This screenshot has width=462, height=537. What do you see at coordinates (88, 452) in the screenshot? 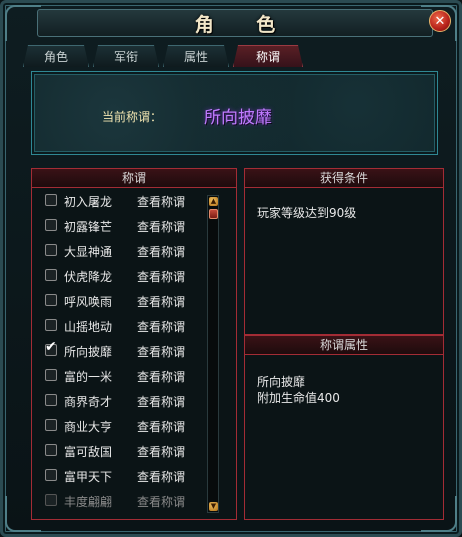
I see `title-name: 富可敌国` at bounding box center [88, 452].